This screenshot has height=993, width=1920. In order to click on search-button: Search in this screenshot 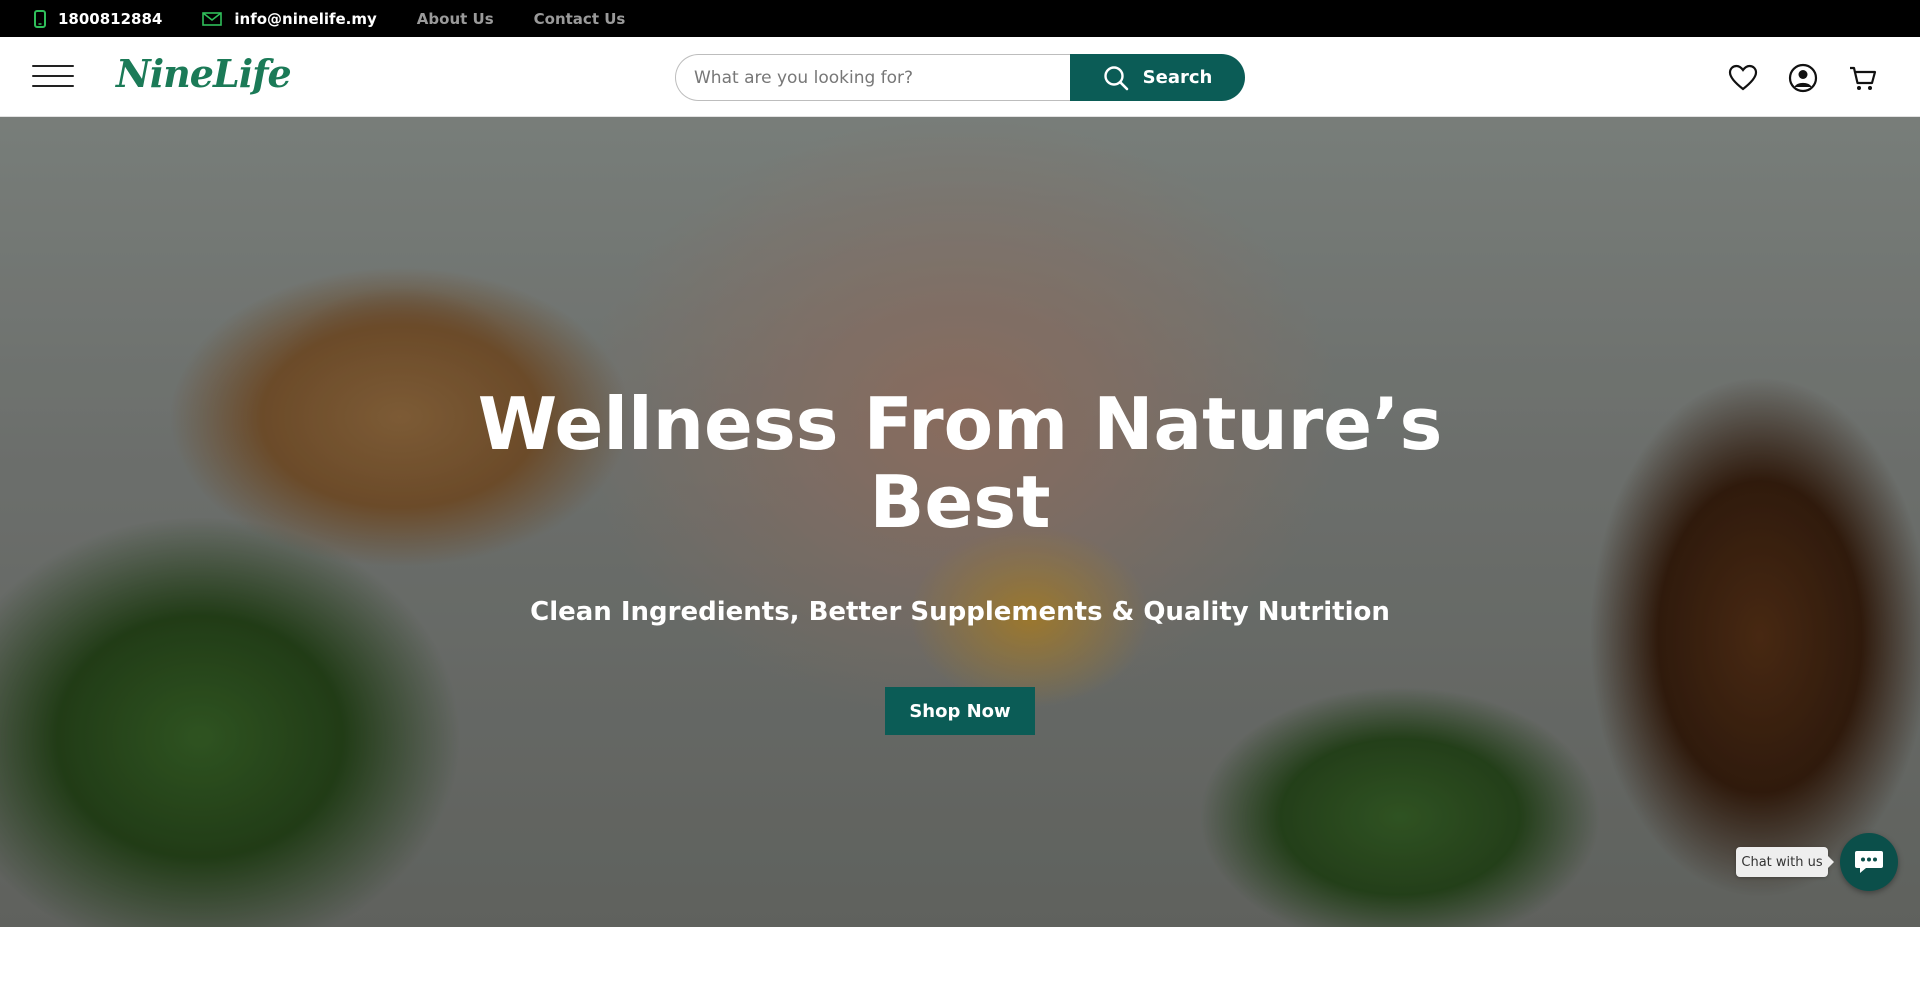, I will do `click(1157, 77)`.